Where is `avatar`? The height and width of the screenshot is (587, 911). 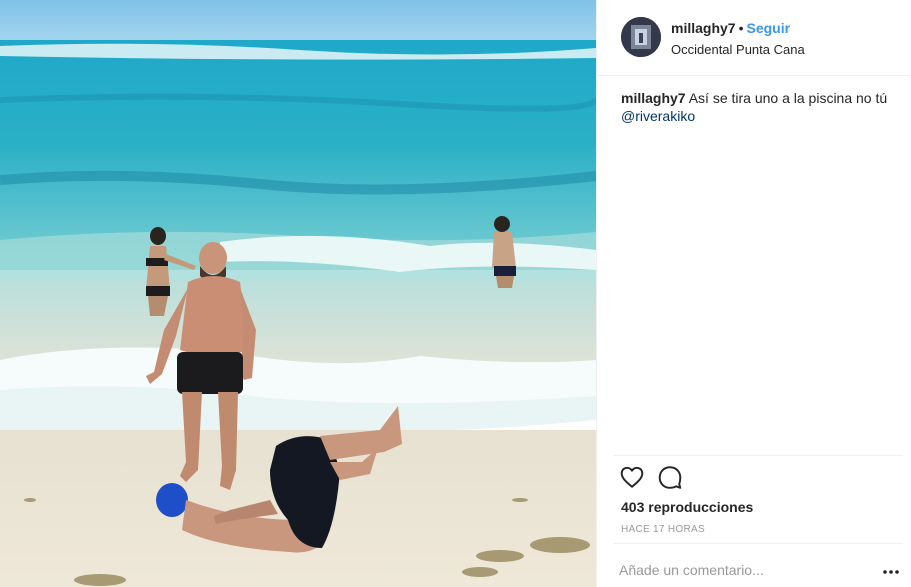 avatar is located at coordinates (641, 37).